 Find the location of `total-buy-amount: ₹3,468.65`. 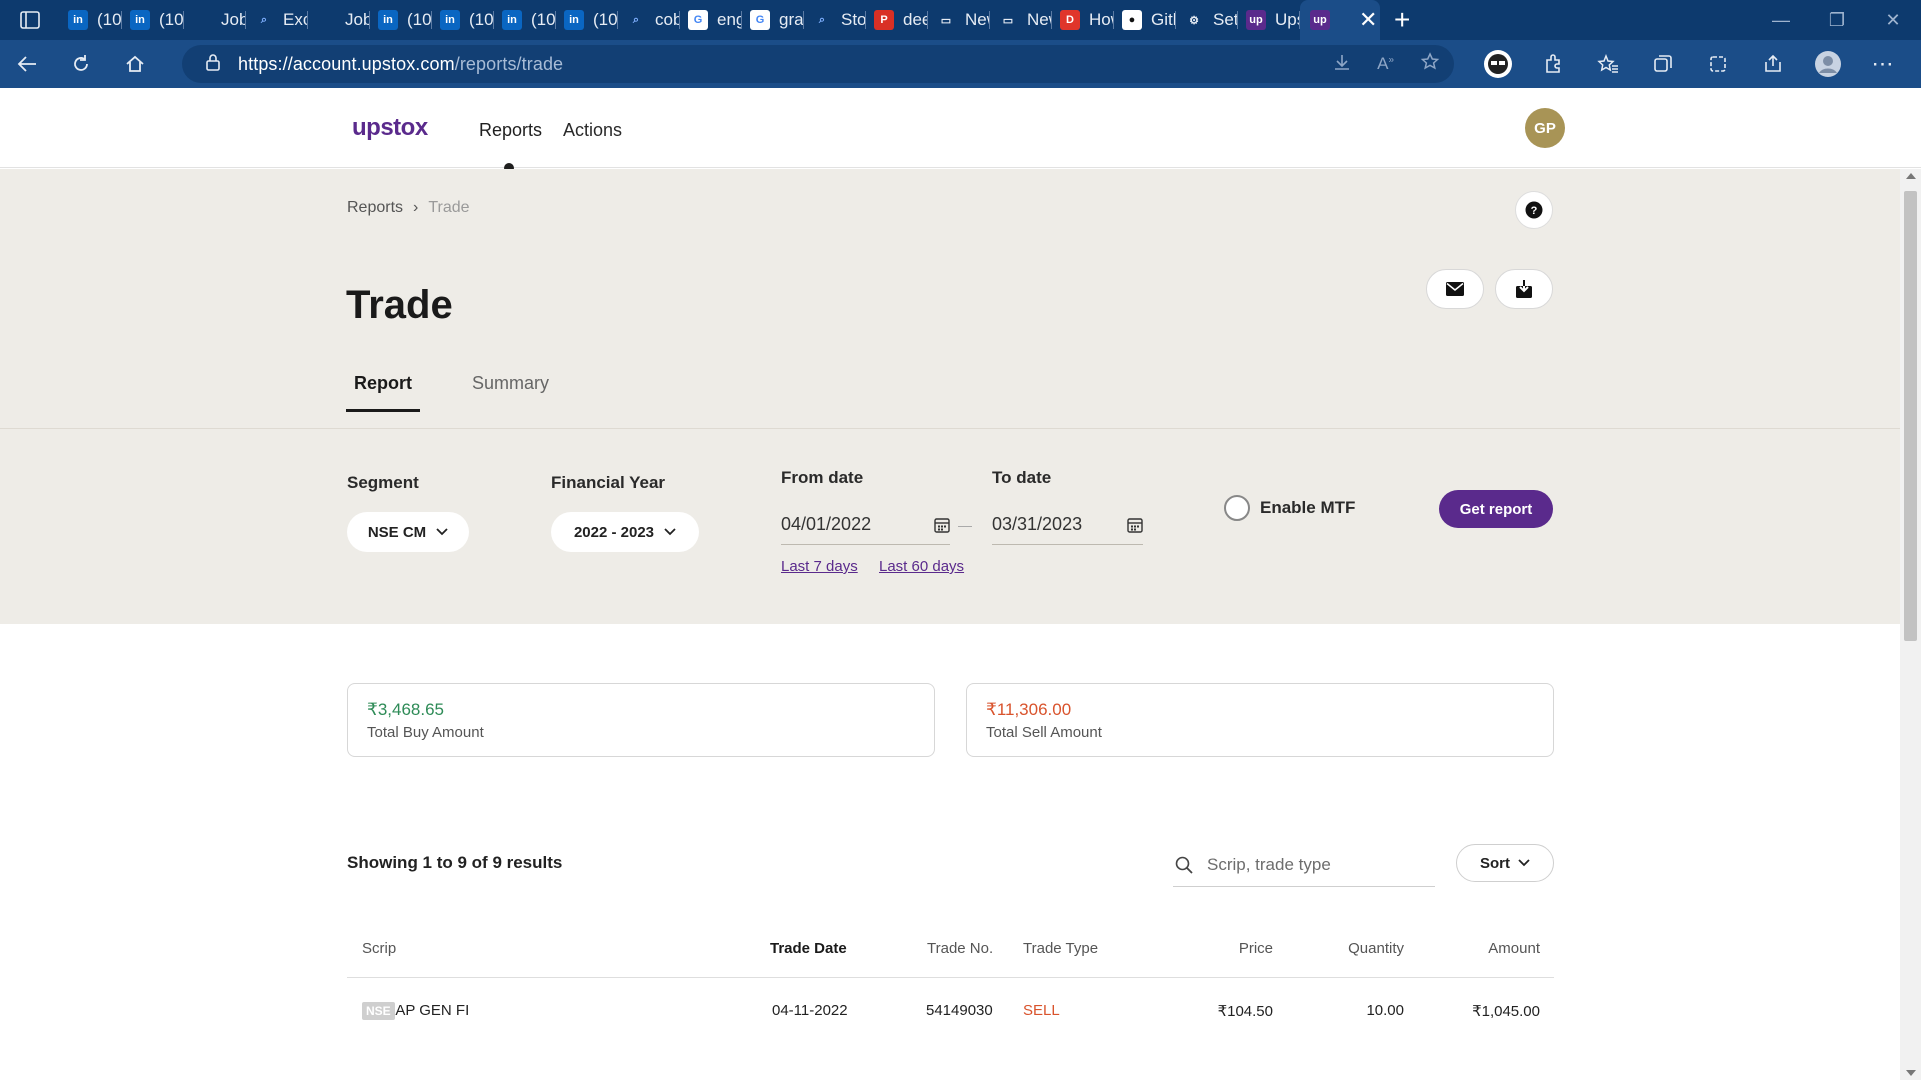

total-buy-amount: ₹3,468.65 is located at coordinates (405, 709).